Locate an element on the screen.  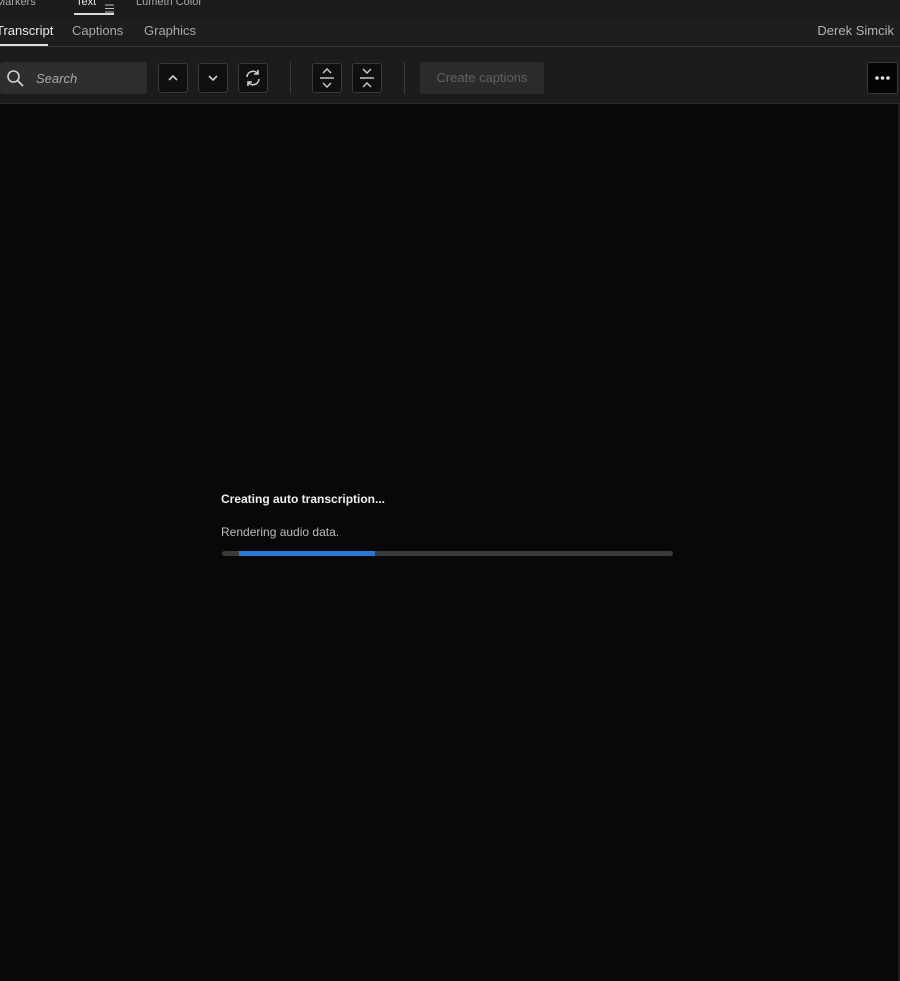
panel-tab-bar: Markers Text Lumetri Color is located at coordinates (450, 9).